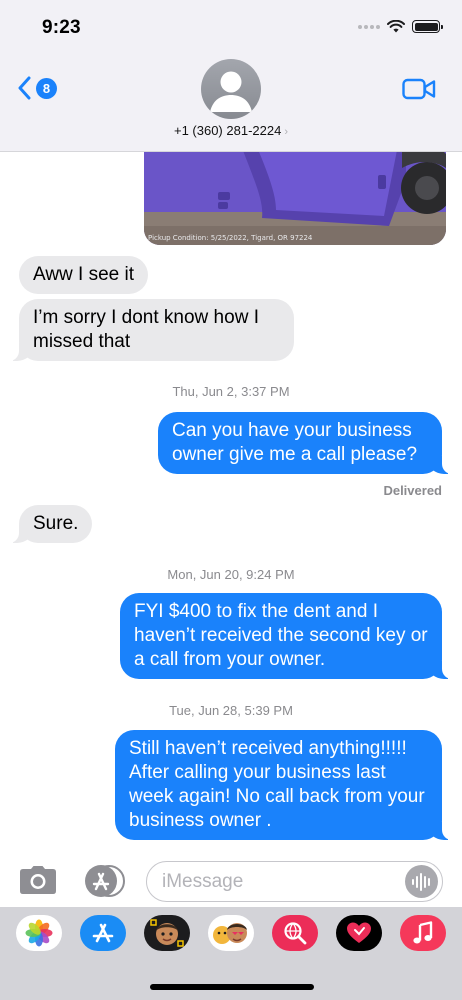 The width and height of the screenshot is (462, 1000). Describe the element at coordinates (231, 953) in the screenshot. I see `imessage-app-drawer` at that location.